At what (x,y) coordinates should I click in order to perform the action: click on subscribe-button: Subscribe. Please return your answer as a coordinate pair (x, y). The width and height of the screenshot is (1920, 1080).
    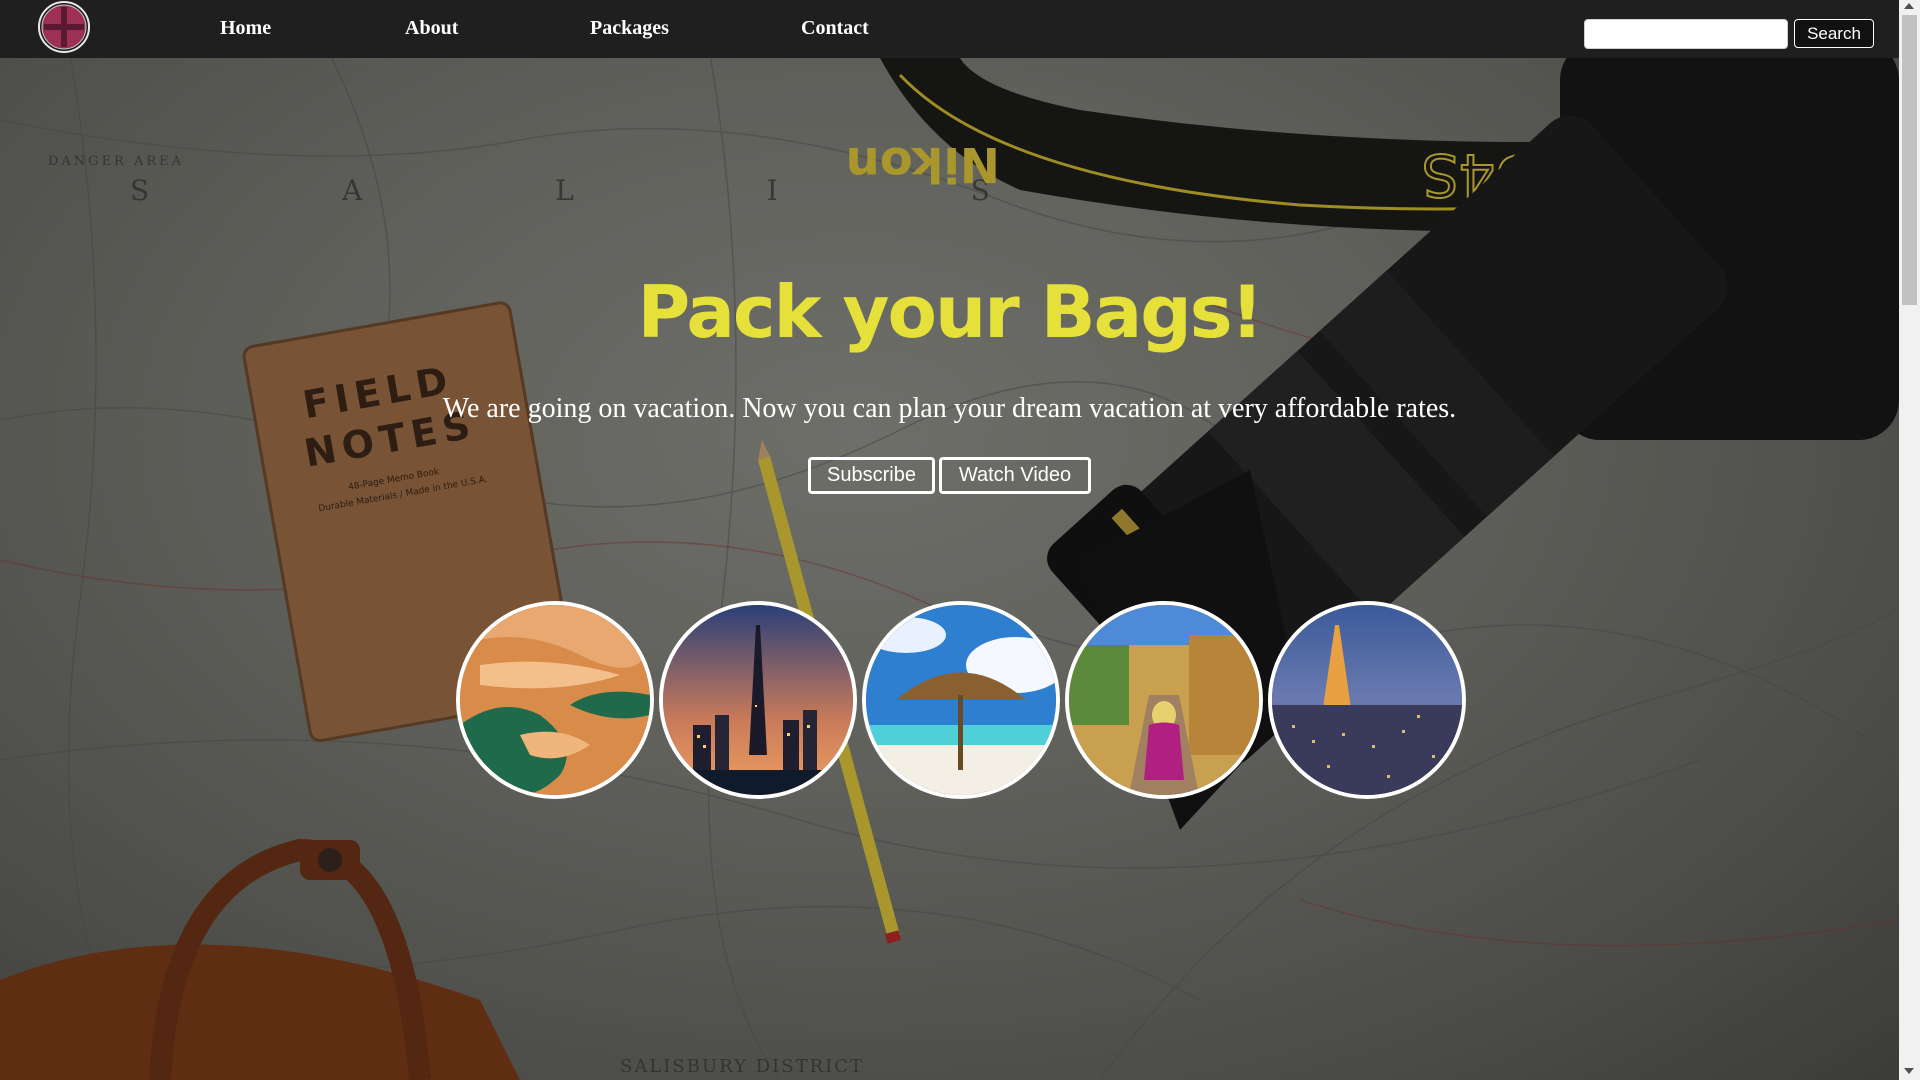
    Looking at the image, I should click on (871, 475).